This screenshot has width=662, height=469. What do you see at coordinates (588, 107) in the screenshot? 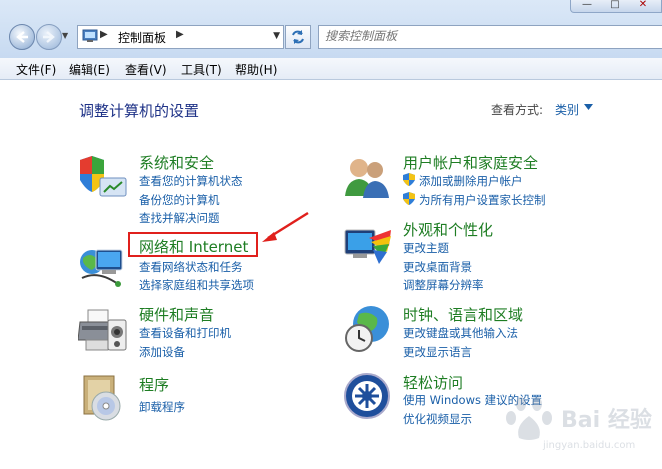
I see `chevron-down-icon` at bounding box center [588, 107].